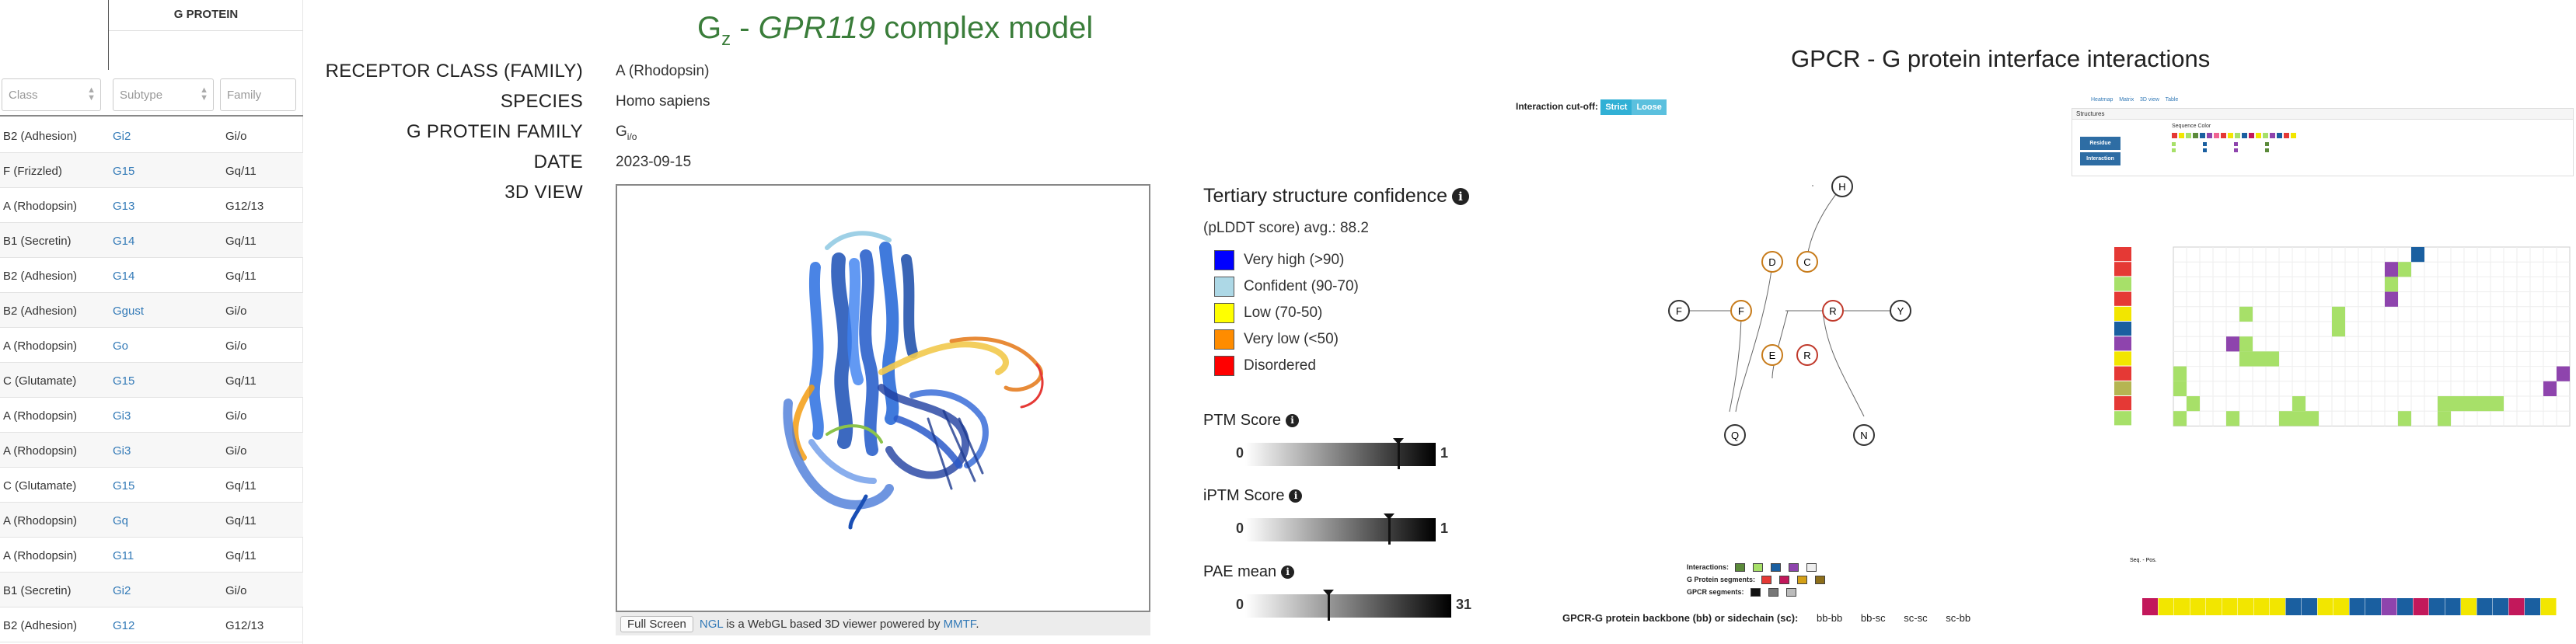 This screenshot has width=2576, height=644. I want to click on receptor-class-label: RECEPTOR CLASS (FAMILY), so click(454, 71).